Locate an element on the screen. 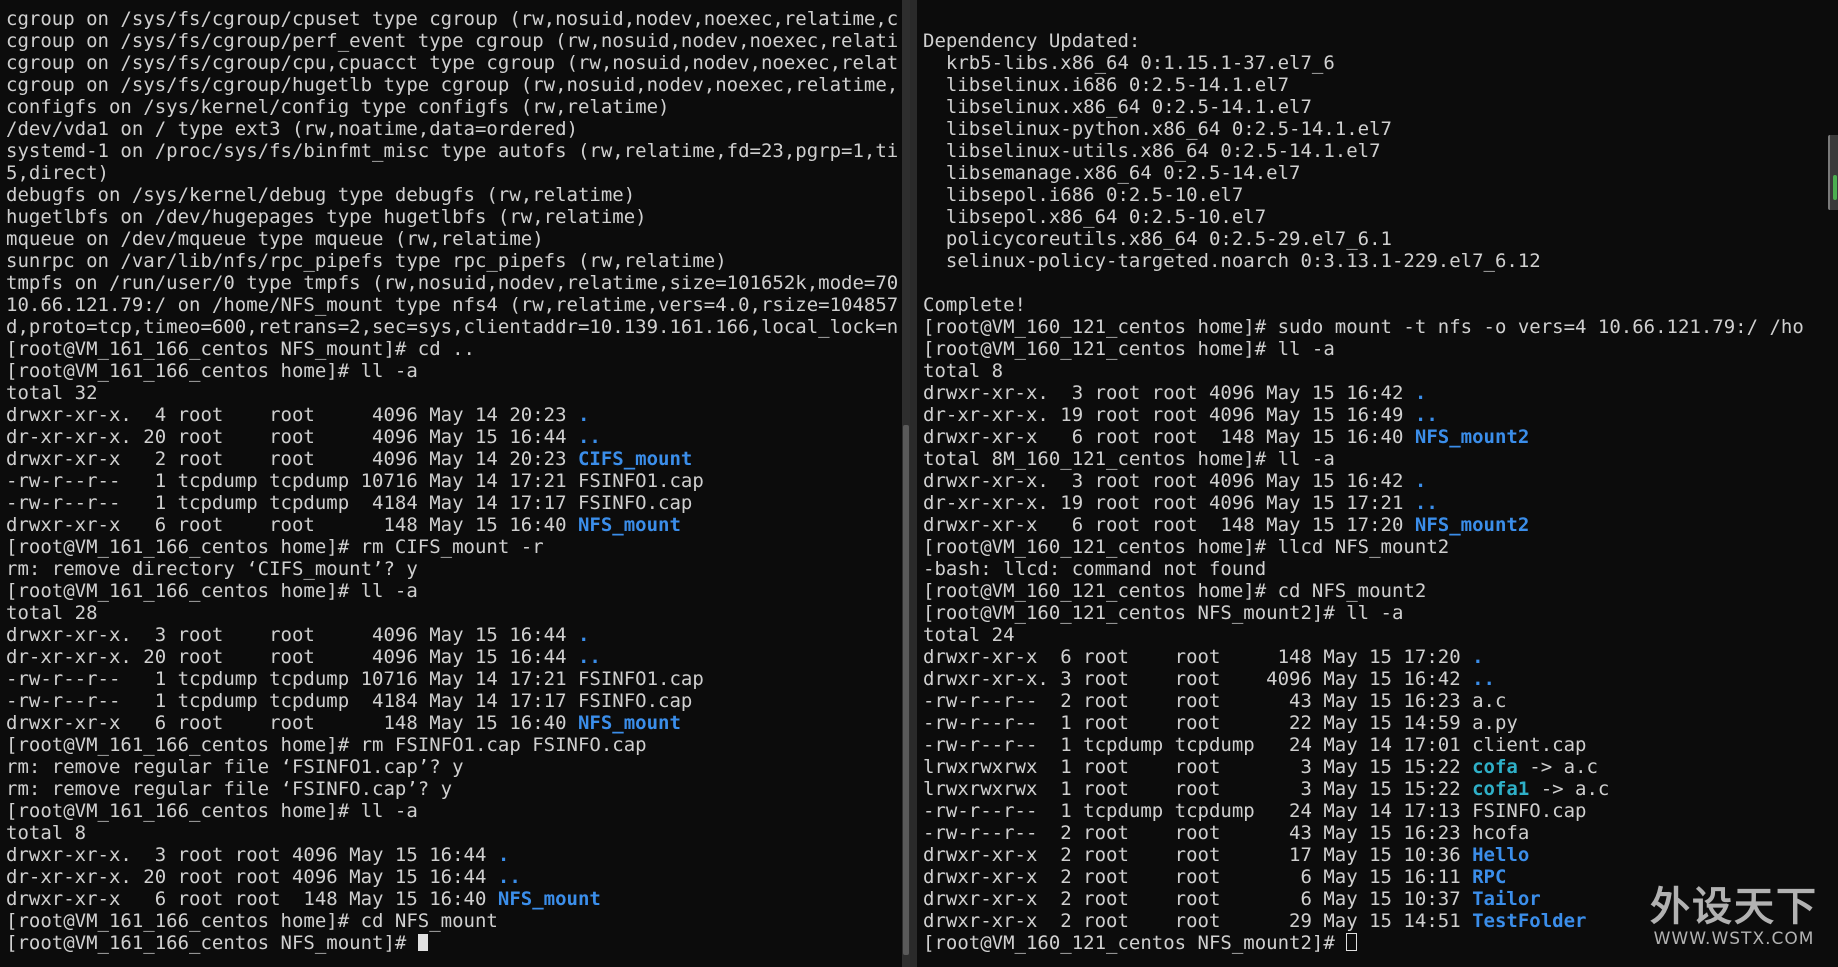  terminal-line: policycoreutils.x86_64 0:2.5-29.el7_6.1 is located at coordinates (1376, 239).